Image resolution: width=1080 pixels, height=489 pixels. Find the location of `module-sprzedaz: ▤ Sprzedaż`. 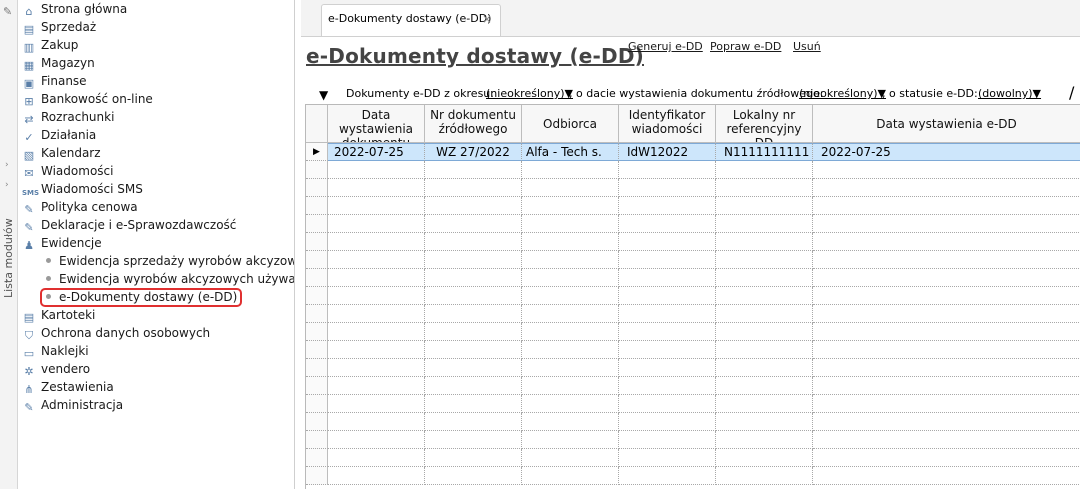

module-sprzedaz: ▤ Sprzedaż is located at coordinates (59, 27).